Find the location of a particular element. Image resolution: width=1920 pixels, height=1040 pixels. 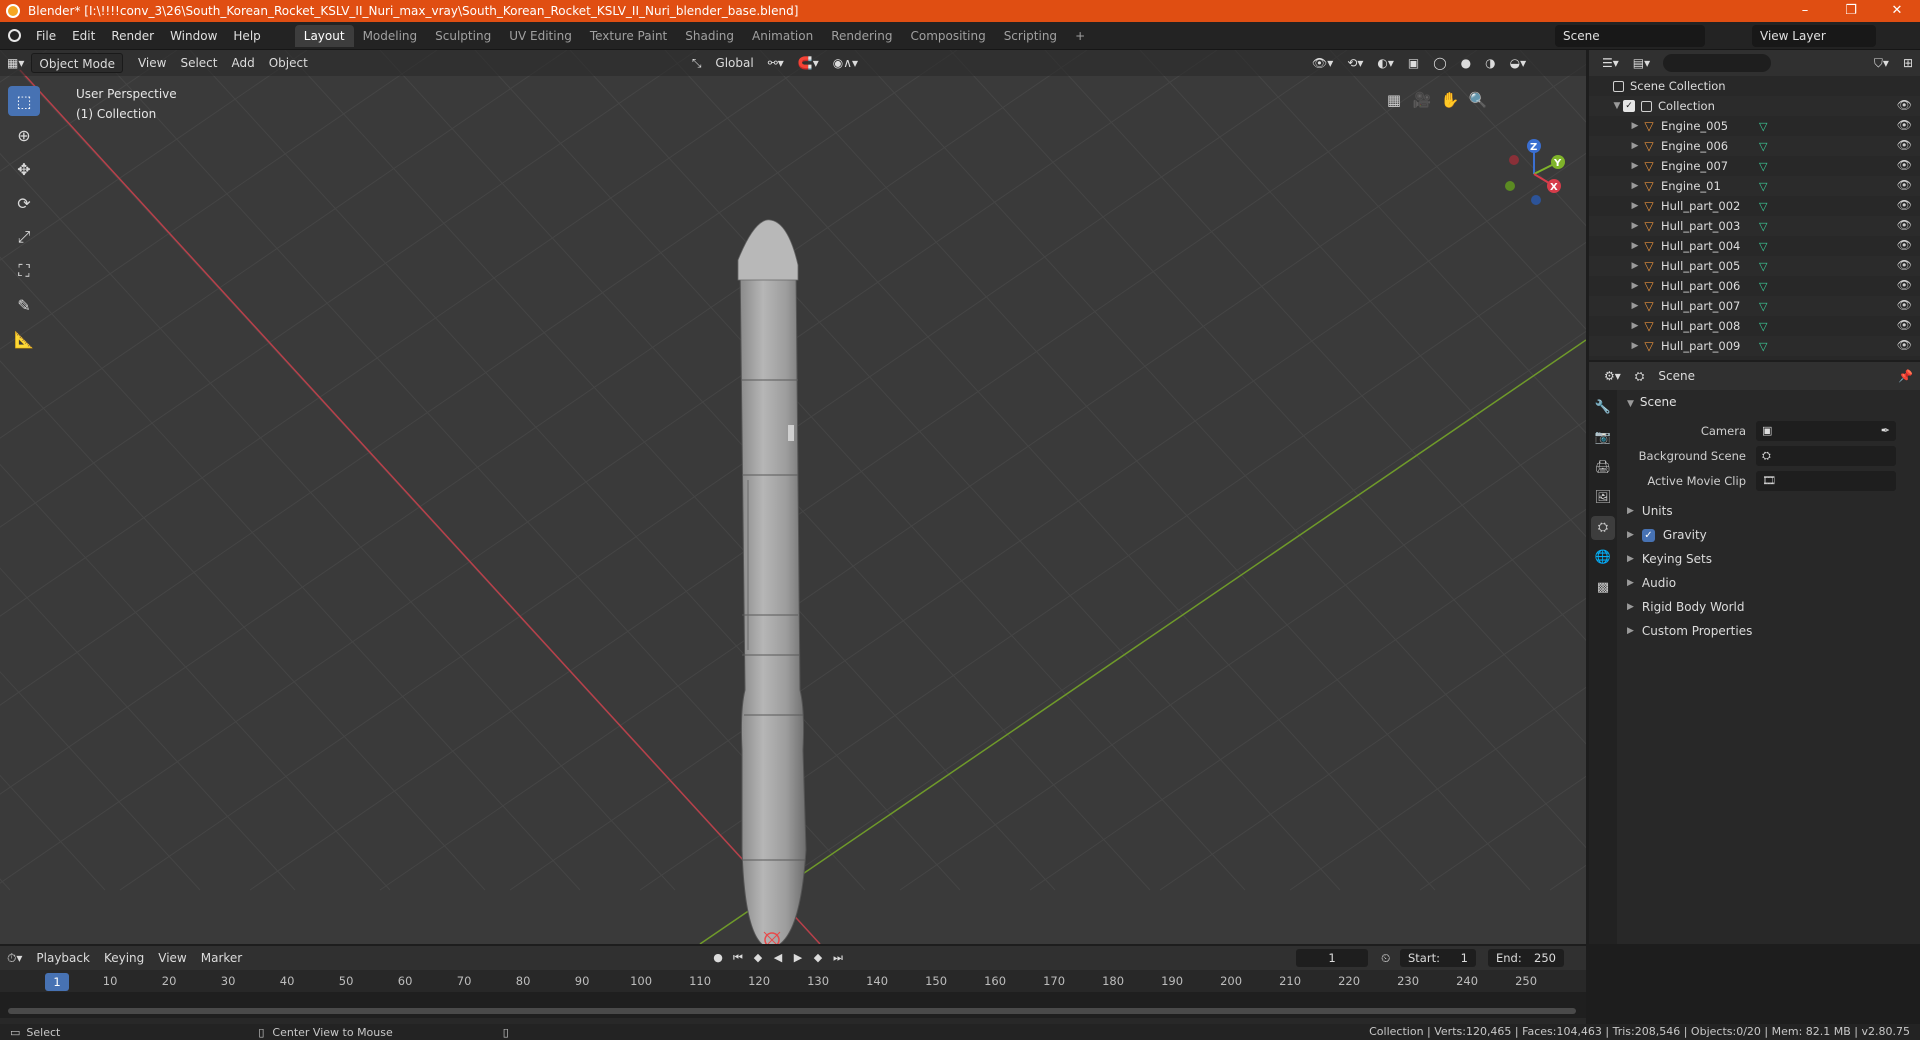

tab-rendering: Rendering is located at coordinates (861, 36).